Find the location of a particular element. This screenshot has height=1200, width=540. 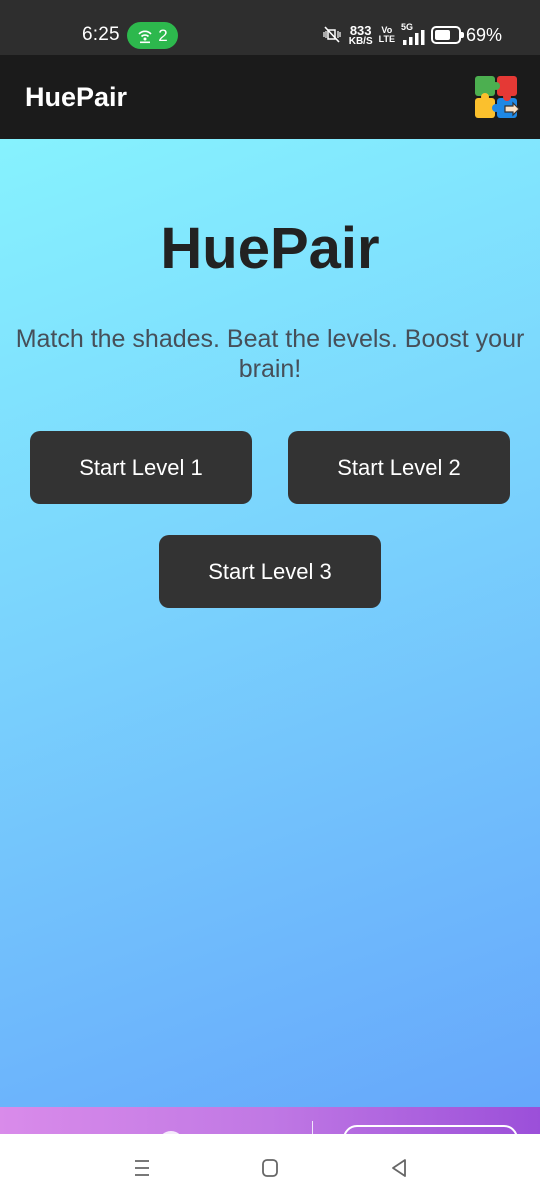

battery-indicator: 69% is located at coordinates (466, 35).